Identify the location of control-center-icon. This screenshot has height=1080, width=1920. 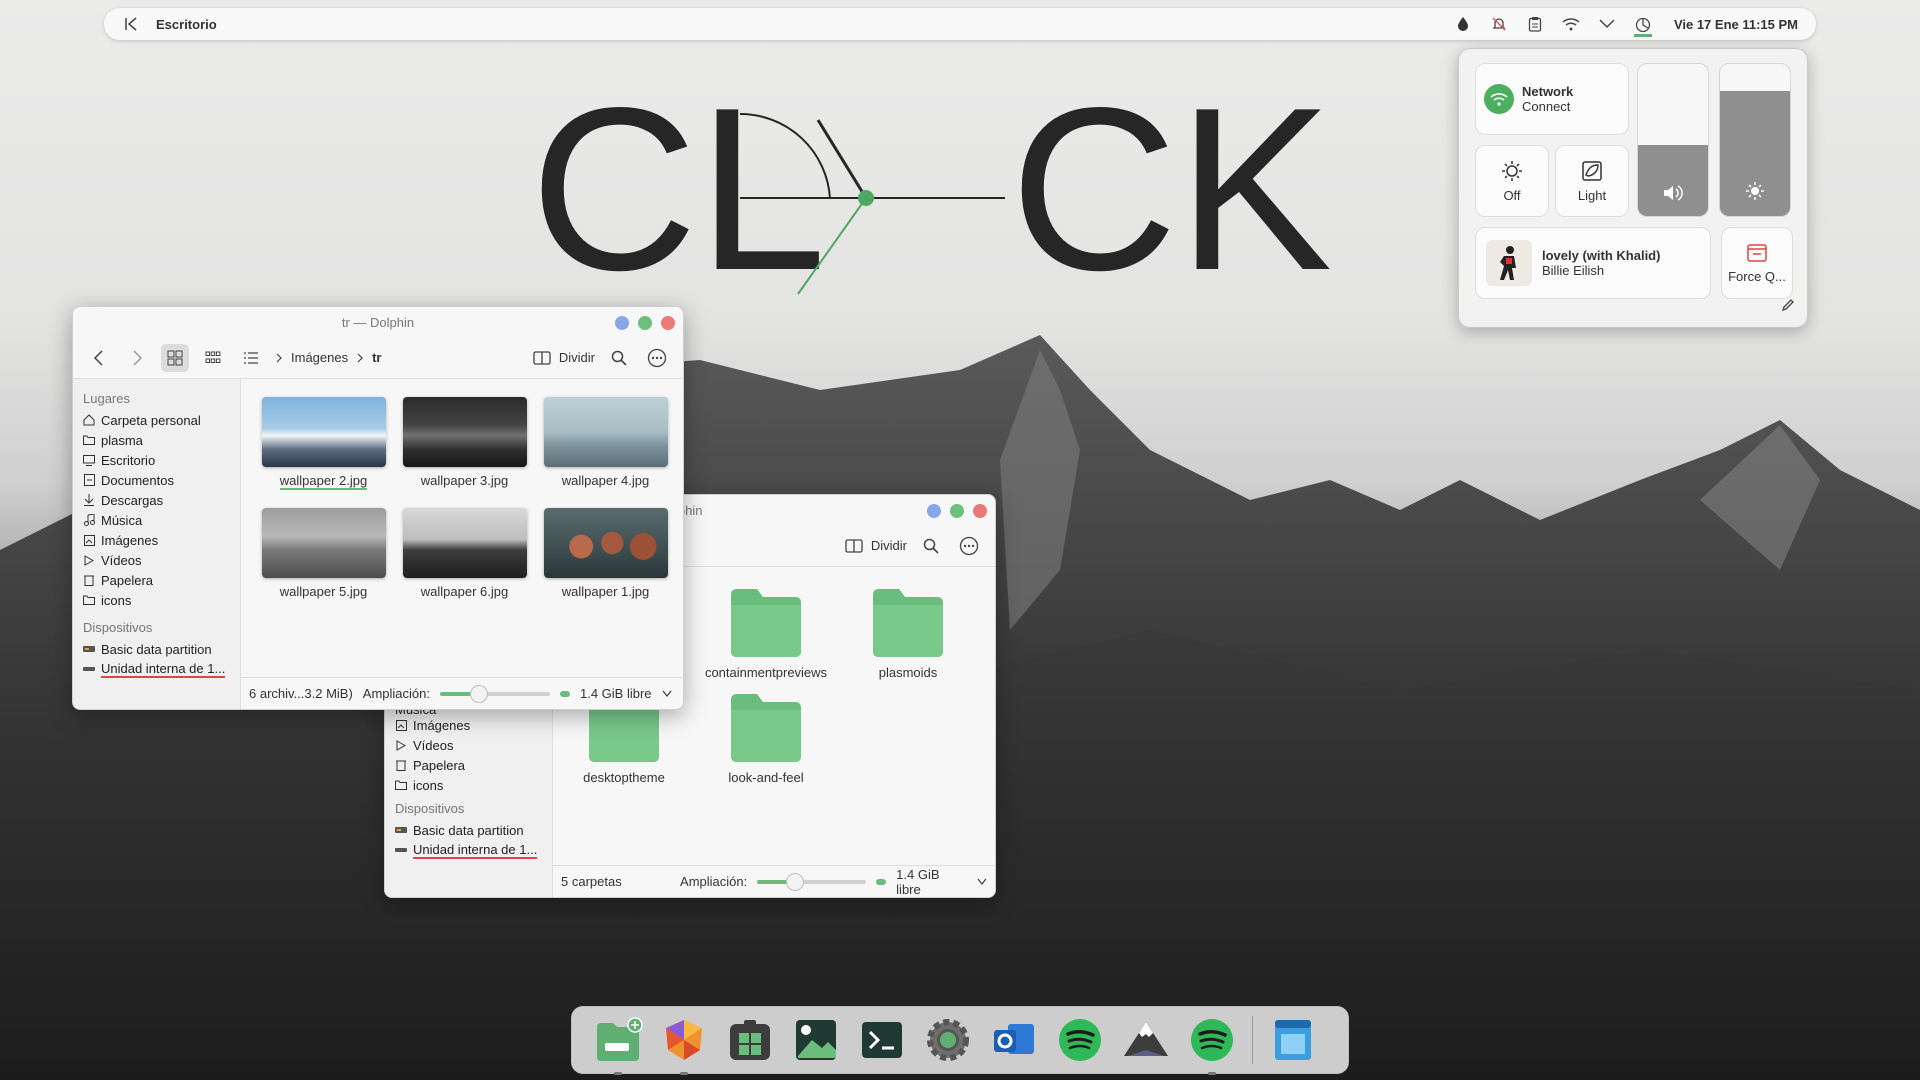
(1642, 24).